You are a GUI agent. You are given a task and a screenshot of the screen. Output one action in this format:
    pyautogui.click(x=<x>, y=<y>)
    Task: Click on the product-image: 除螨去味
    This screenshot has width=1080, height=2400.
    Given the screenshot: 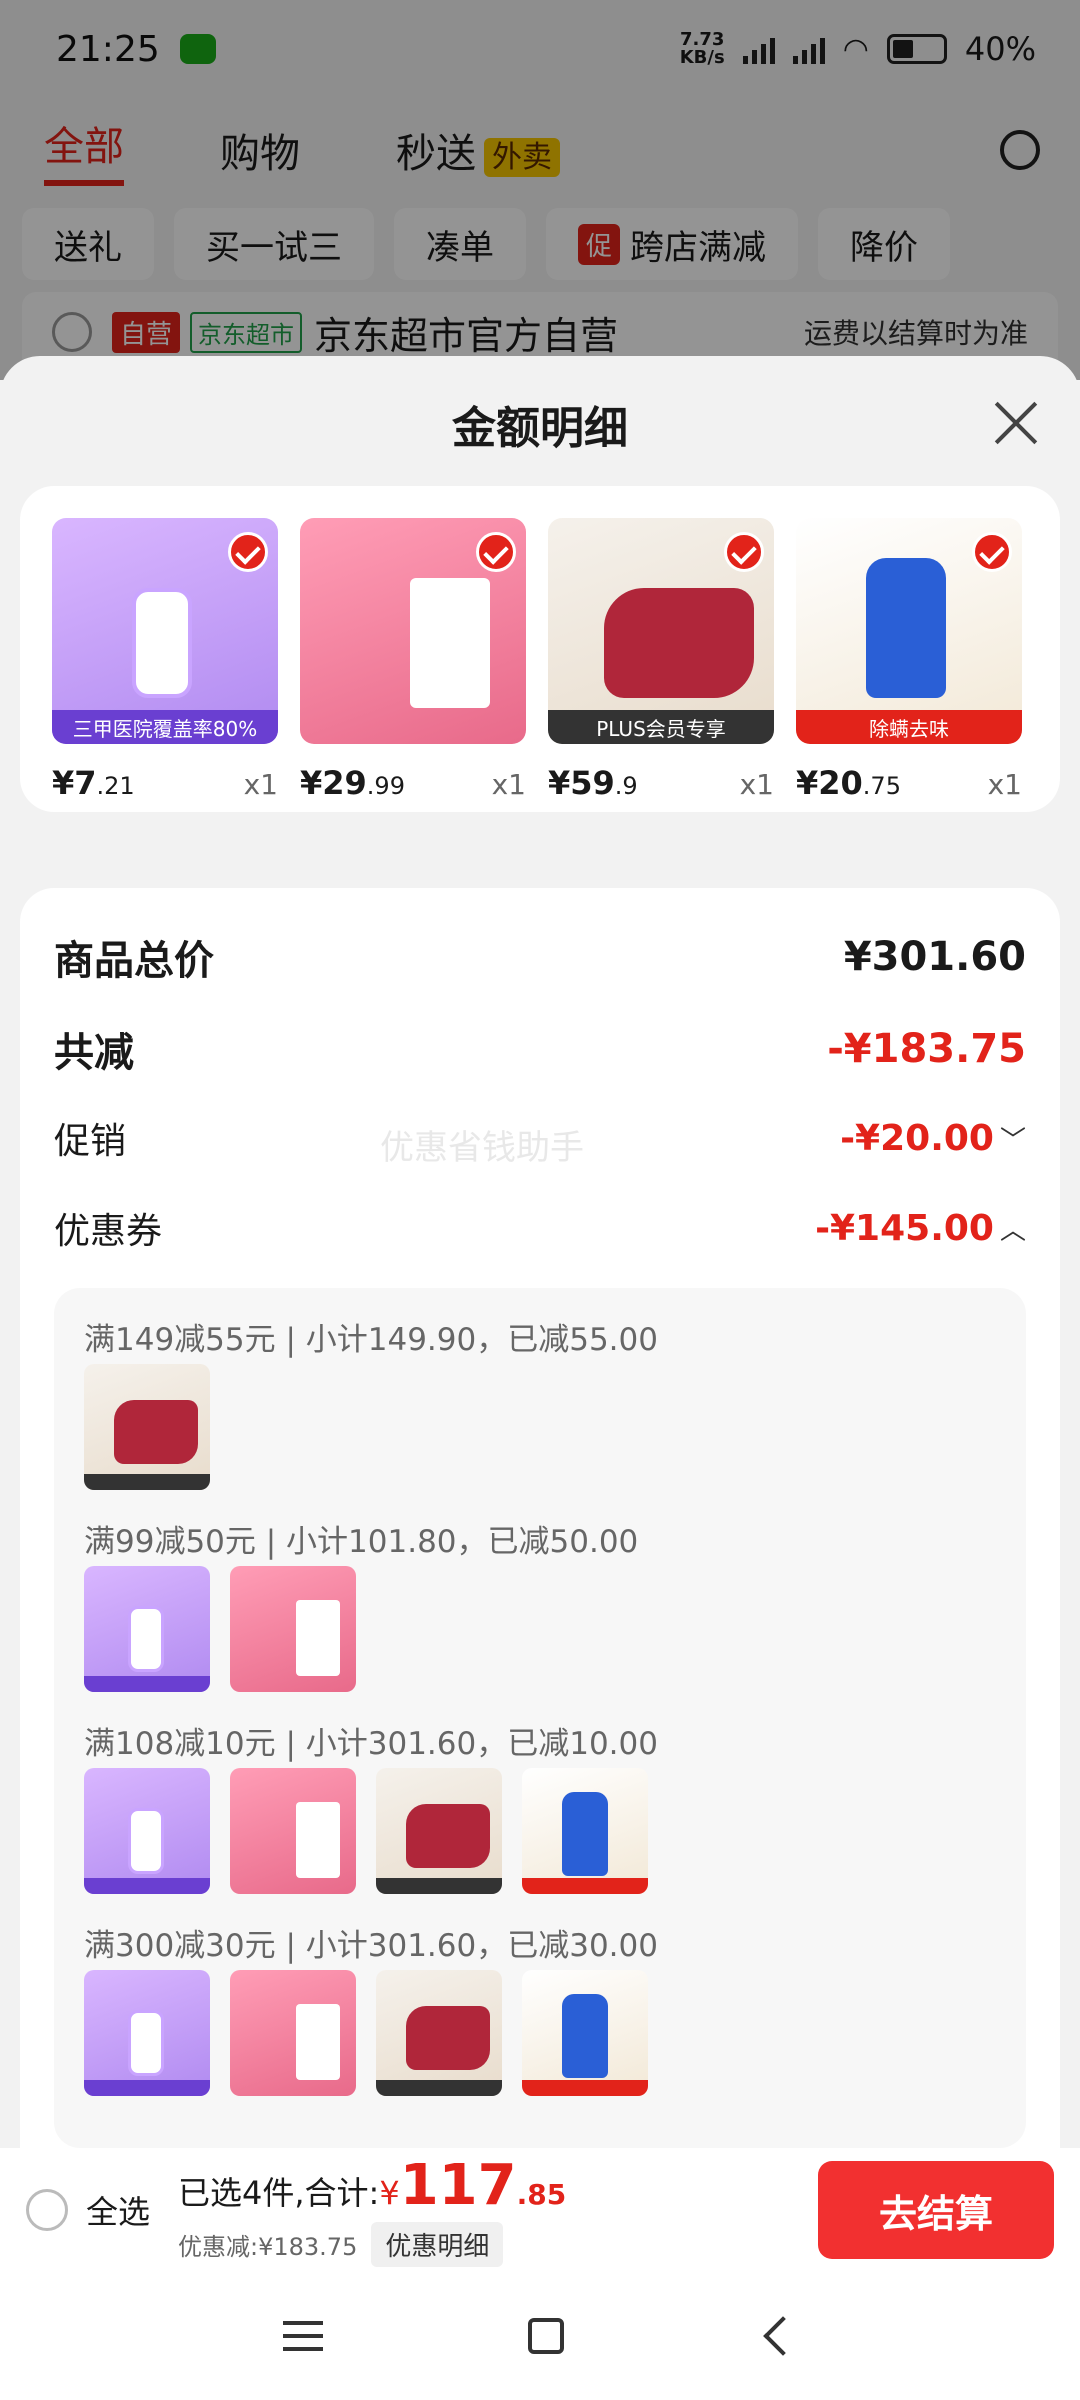 What is the action you would take?
    pyautogui.click(x=909, y=631)
    